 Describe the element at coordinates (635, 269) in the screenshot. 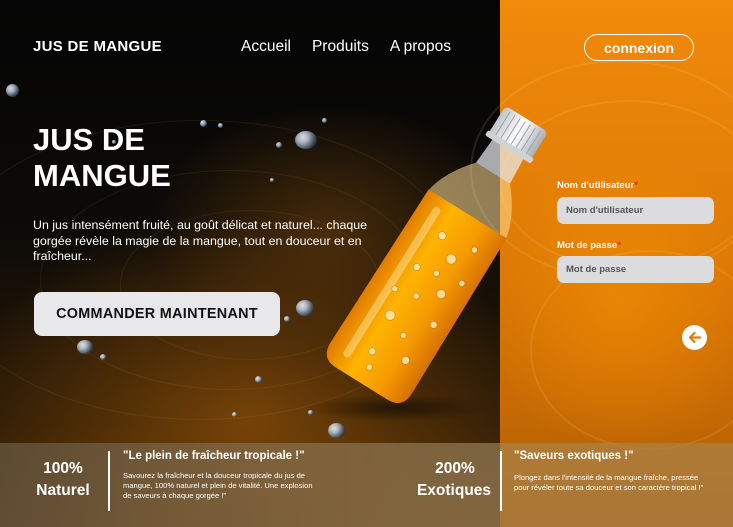

I see `password-input` at that location.